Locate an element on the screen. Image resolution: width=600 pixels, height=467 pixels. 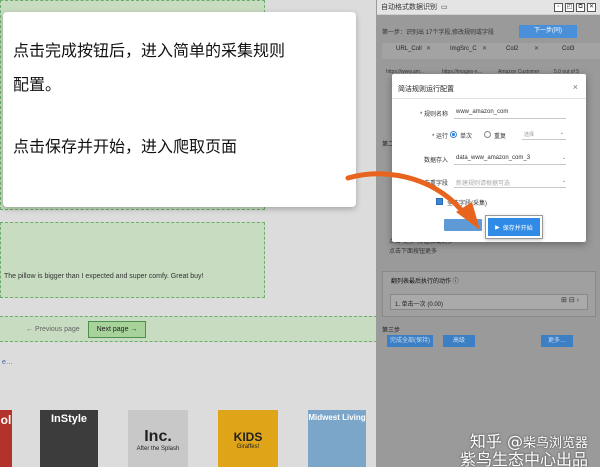
step2-option: 点击下面按钮更多 is located at coordinates (421, 252).